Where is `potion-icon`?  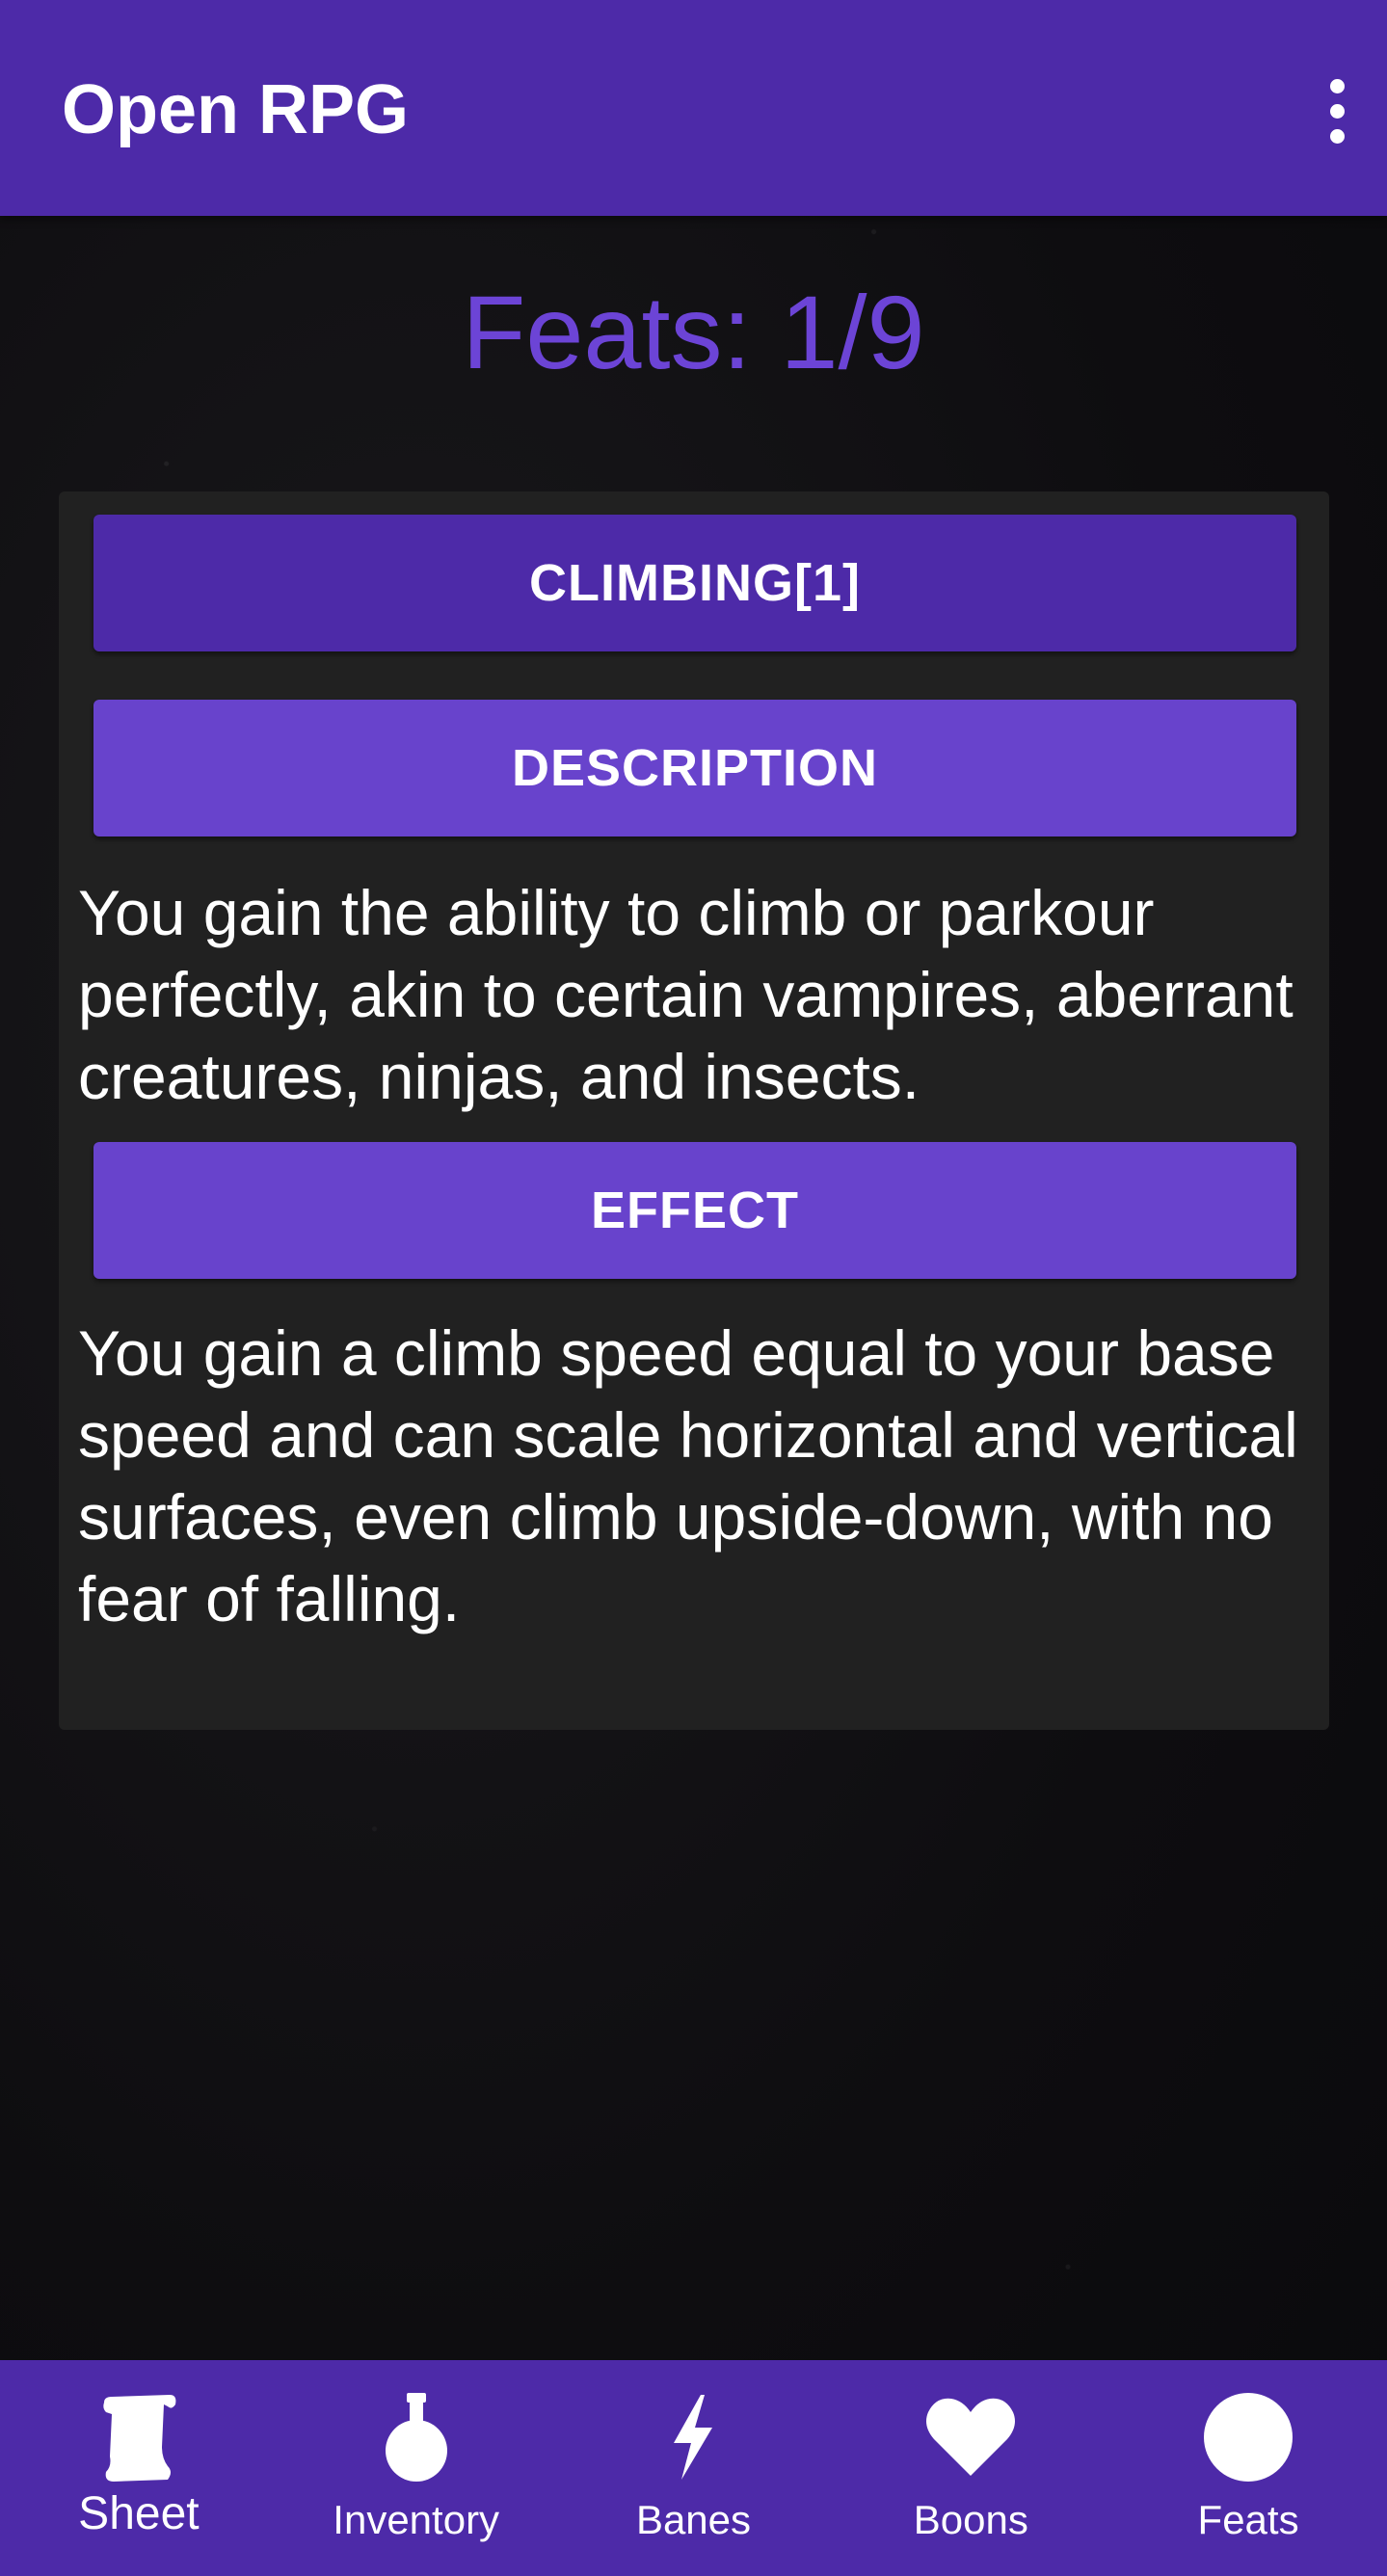 potion-icon is located at coordinates (416, 2437).